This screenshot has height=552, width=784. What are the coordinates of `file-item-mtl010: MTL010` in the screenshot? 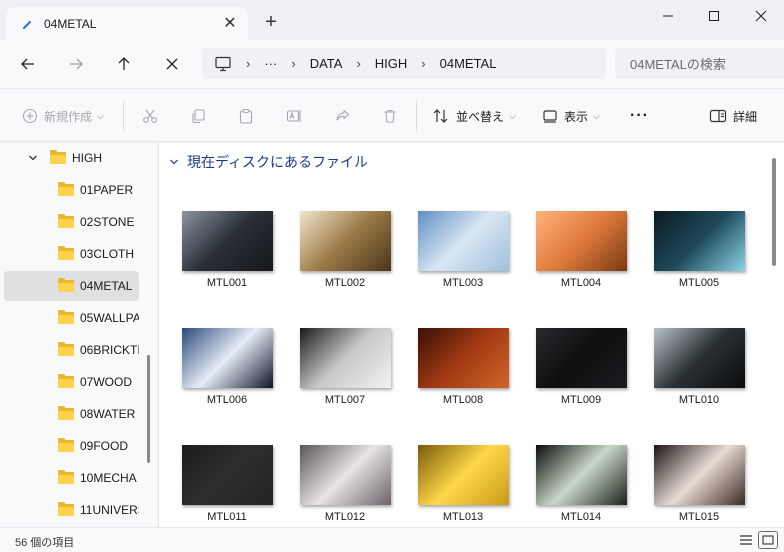 It's located at (699, 367).